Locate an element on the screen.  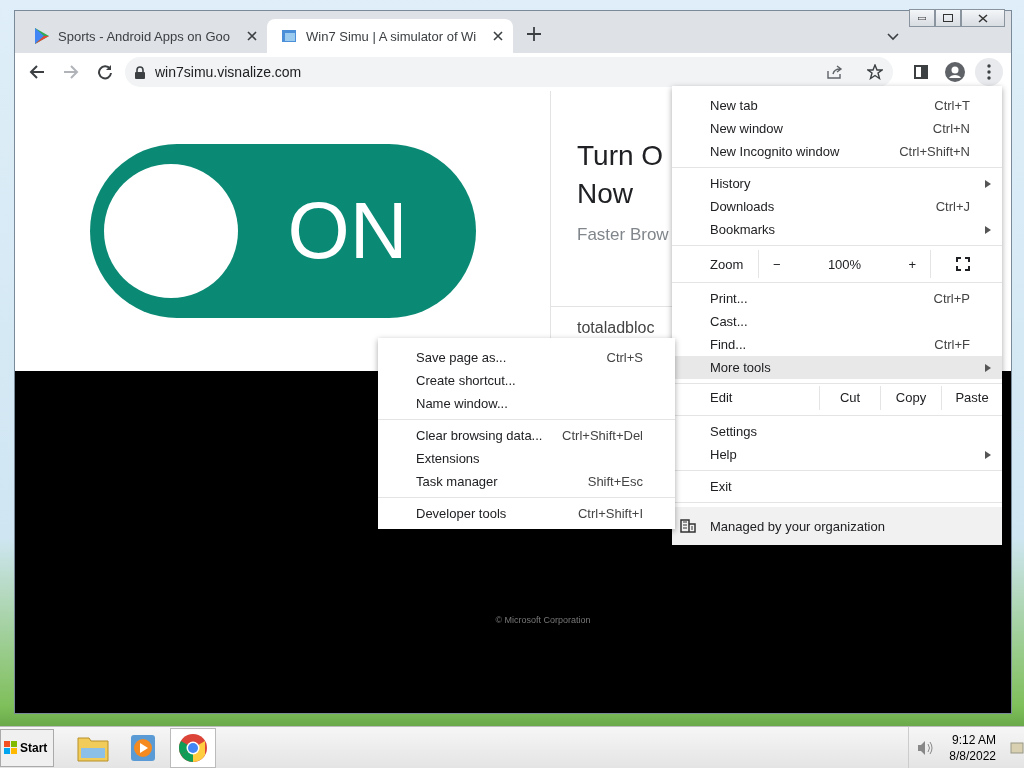
chevron-down-icon is located at coordinates (893, 37).